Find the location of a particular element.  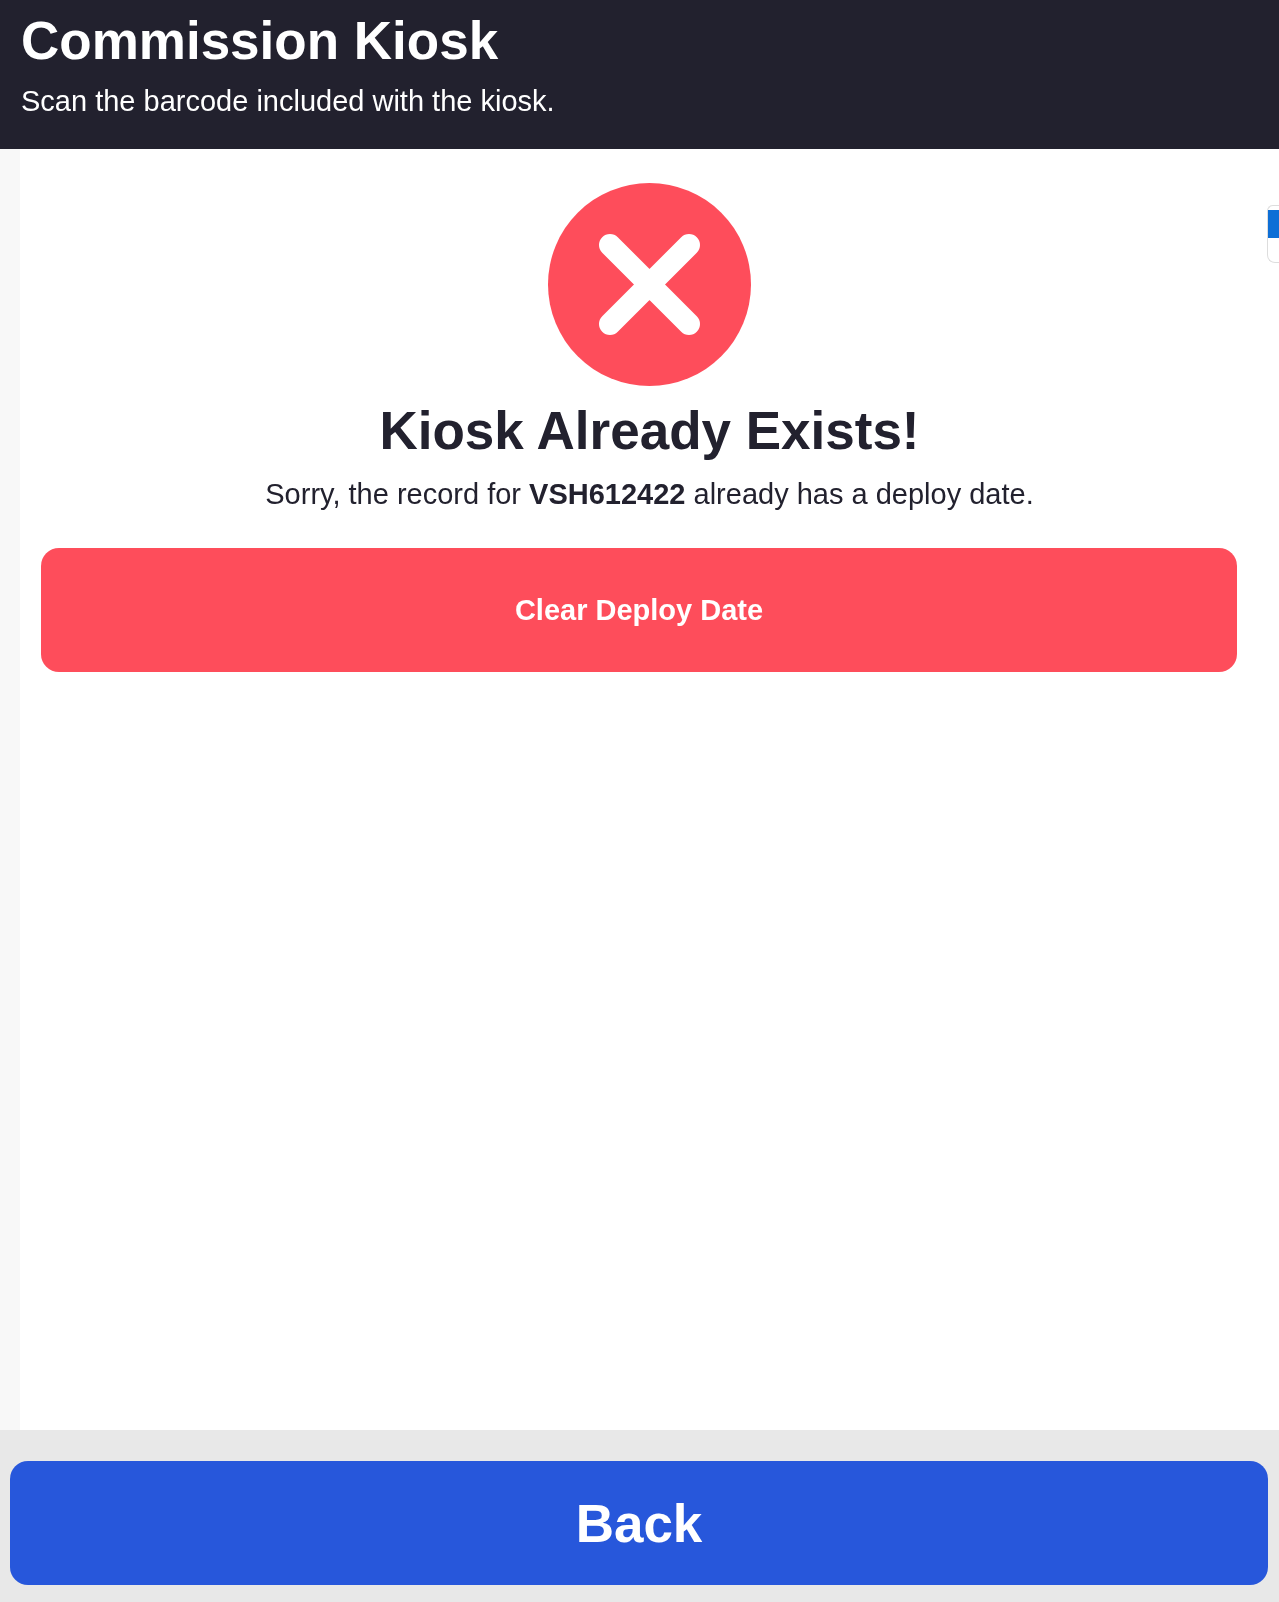

result-message: Sorry, the record for VSH612422 already has a deploy date. is located at coordinates (649, 494).